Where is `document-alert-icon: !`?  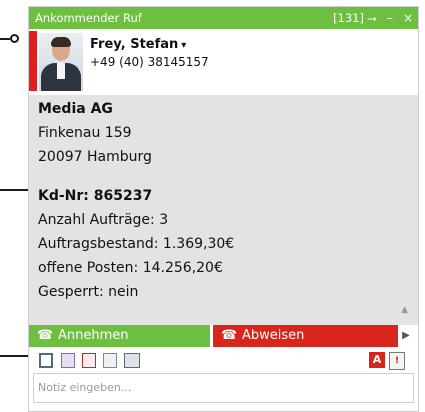
document-alert-icon: ! is located at coordinates (397, 361).